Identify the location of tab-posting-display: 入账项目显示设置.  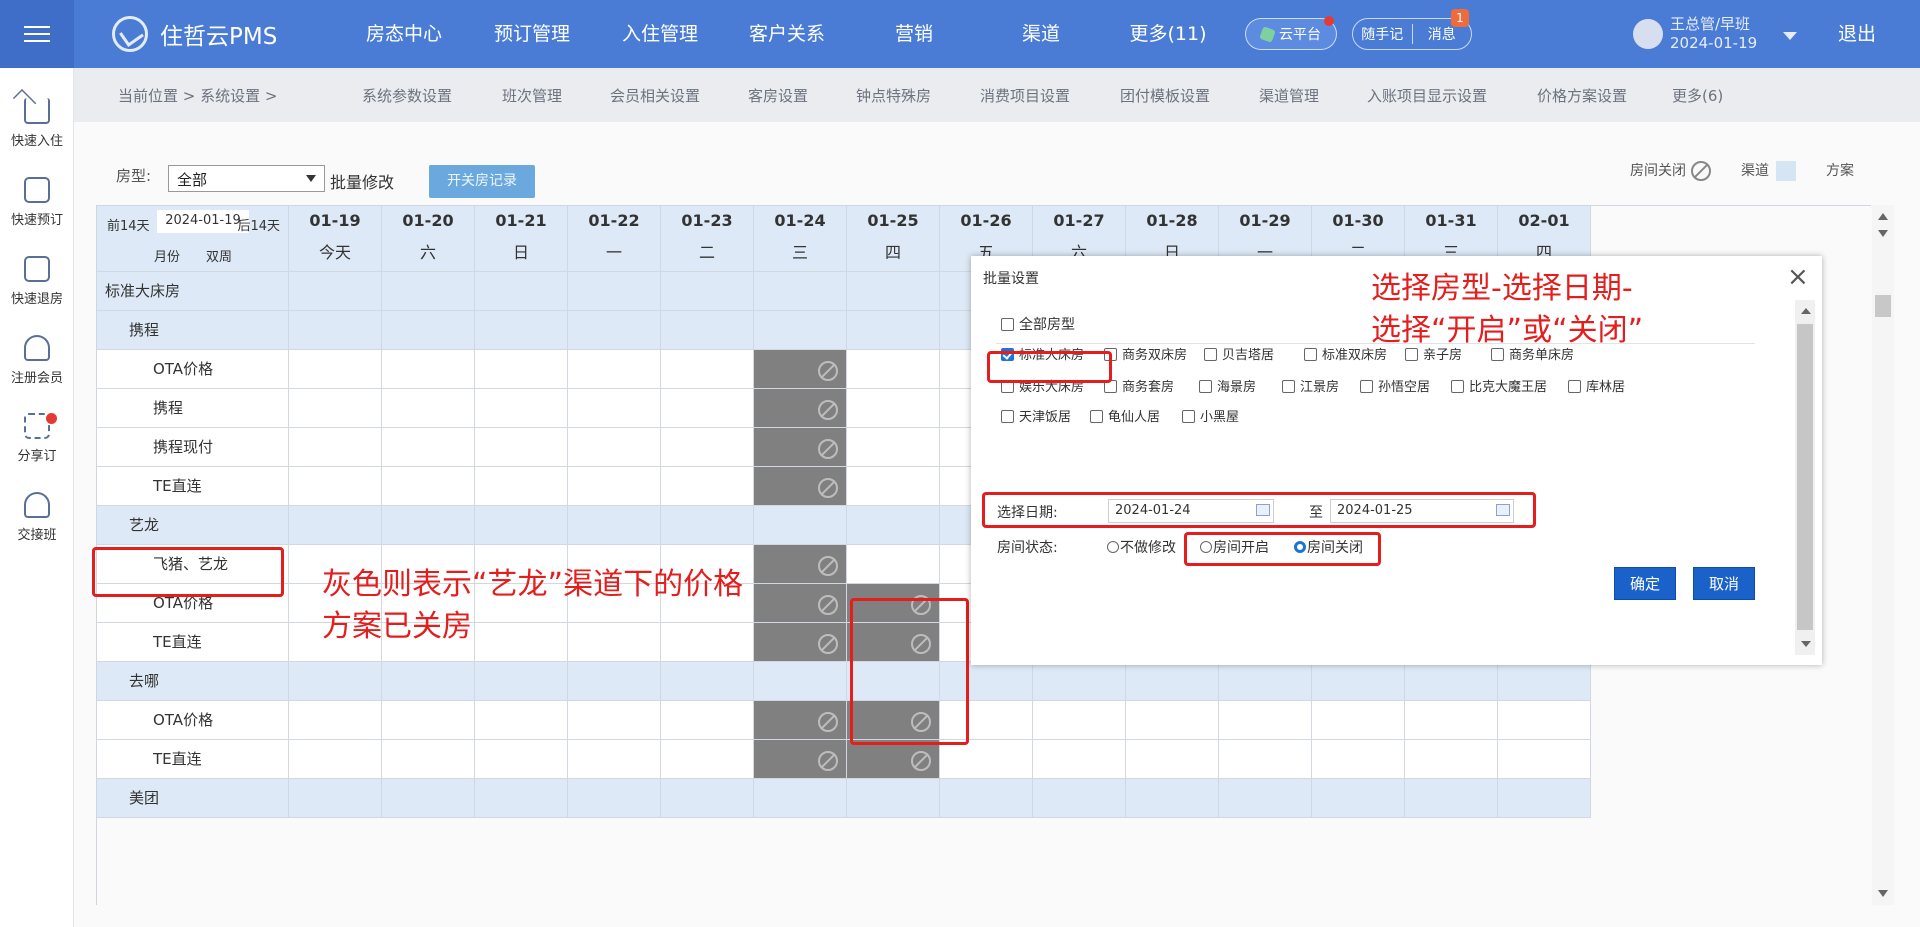
(1427, 95).